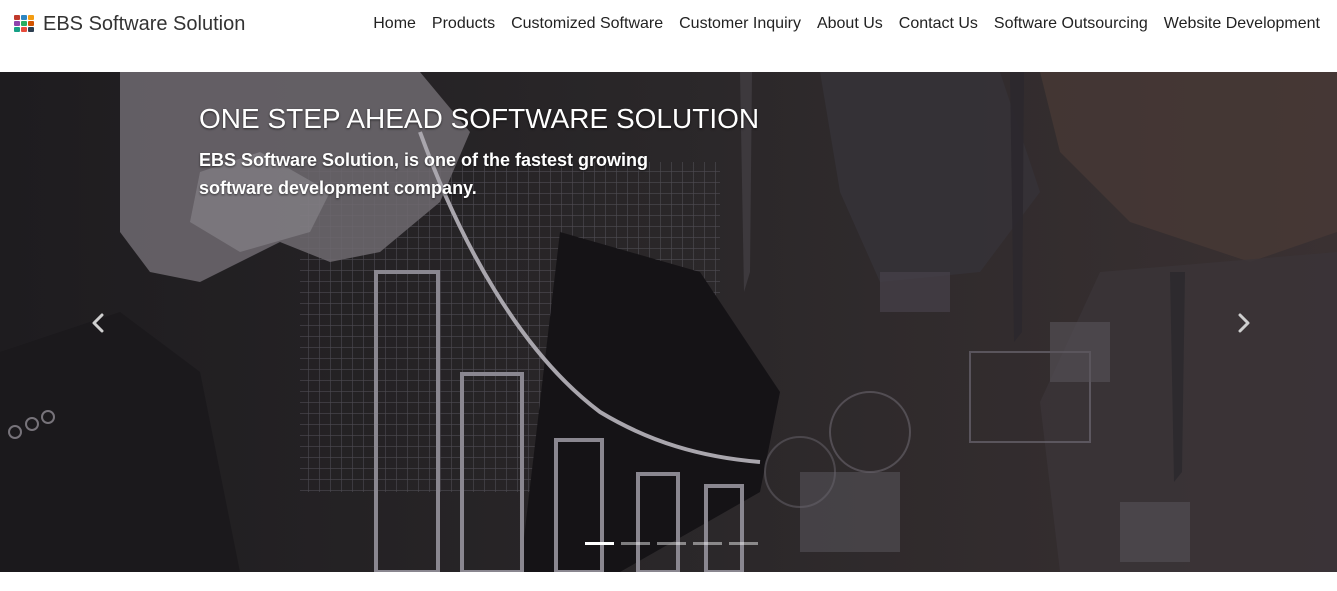 This screenshot has width=1337, height=591. What do you see at coordinates (668, 581) in the screenshot?
I see `page-content-area` at bounding box center [668, 581].